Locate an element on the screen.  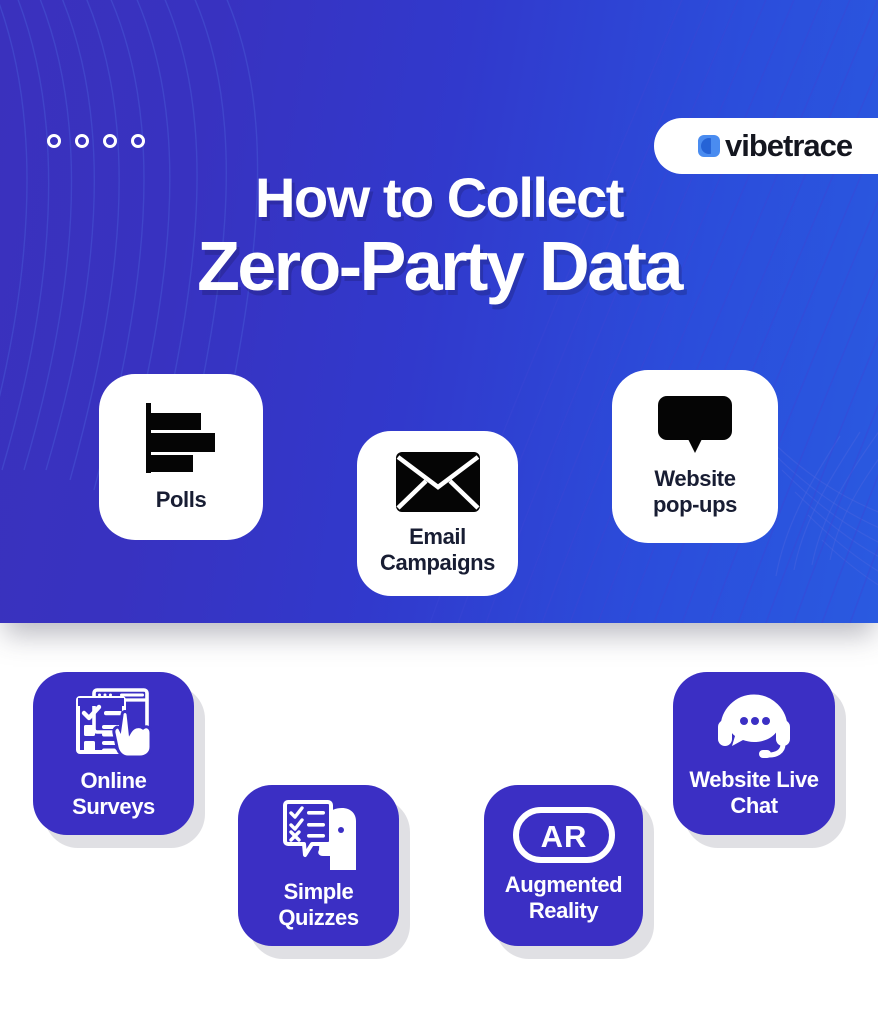
card-website-popups: Website pop-ups is located at coordinates (695, 456).